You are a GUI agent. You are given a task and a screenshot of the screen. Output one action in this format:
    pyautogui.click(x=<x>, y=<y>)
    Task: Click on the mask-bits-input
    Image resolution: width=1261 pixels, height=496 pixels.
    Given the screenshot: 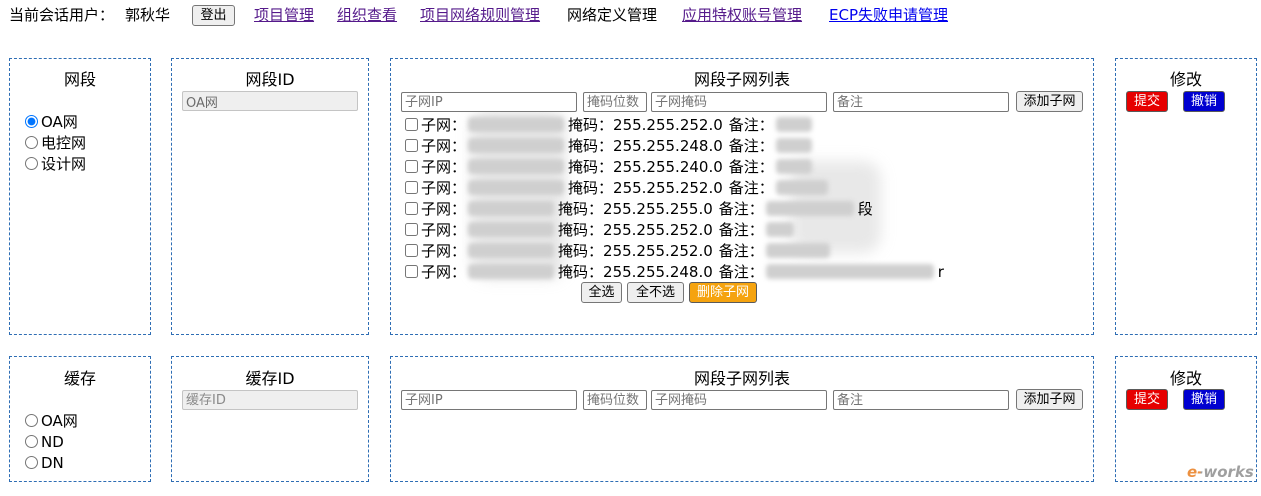 What is the action you would take?
    pyautogui.click(x=615, y=102)
    